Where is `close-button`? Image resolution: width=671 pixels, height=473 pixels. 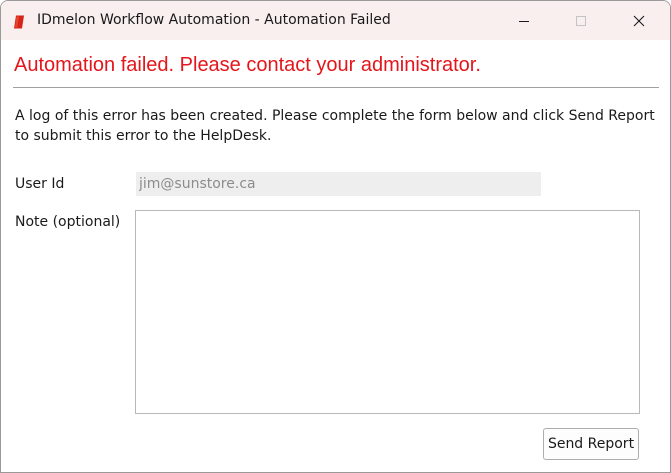
close-button is located at coordinates (639, 20).